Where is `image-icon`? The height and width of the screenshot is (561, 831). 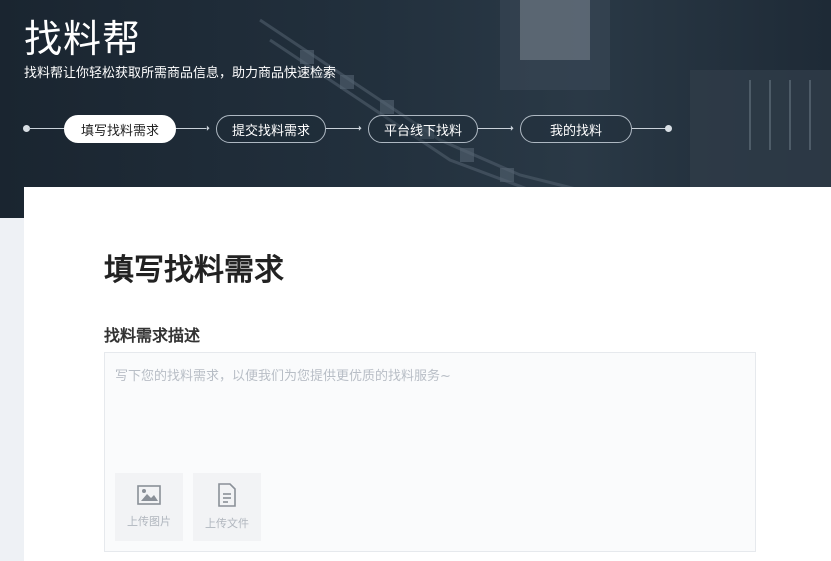 image-icon is located at coordinates (149, 495).